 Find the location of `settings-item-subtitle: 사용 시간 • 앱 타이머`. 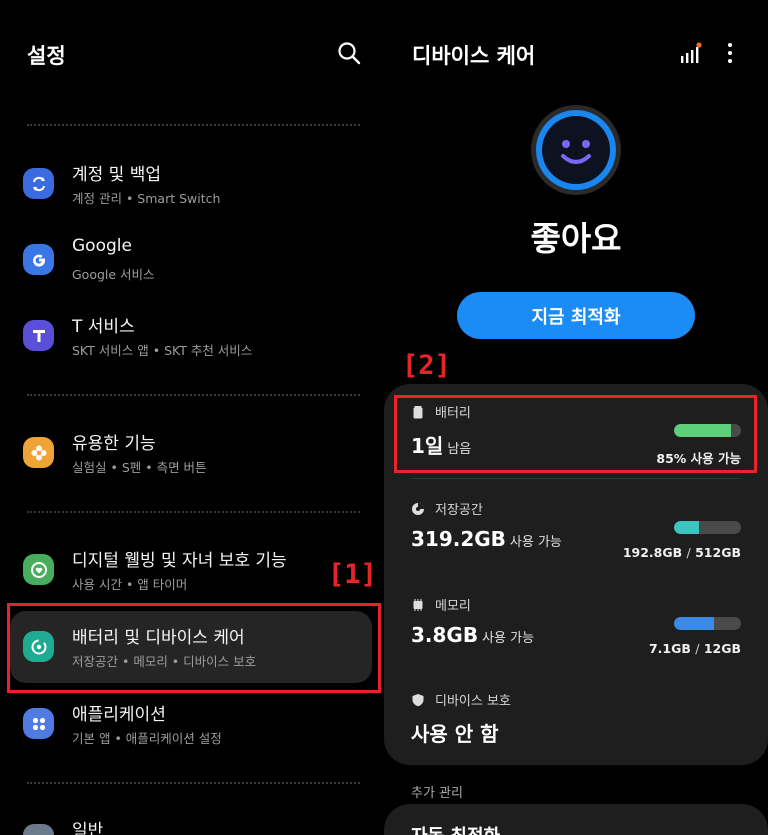

settings-item-subtitle: 사용 시간 • 앱 타이머 is located at coordinates (130, 584).